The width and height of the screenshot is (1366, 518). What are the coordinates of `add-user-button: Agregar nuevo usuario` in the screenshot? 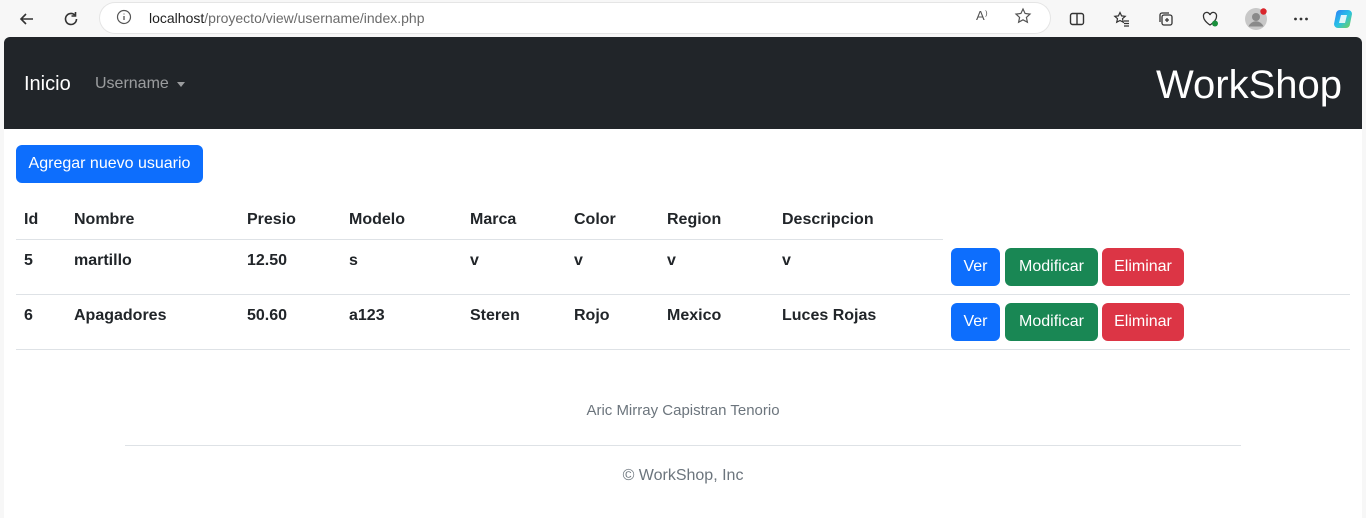 It's located at (109, 164).